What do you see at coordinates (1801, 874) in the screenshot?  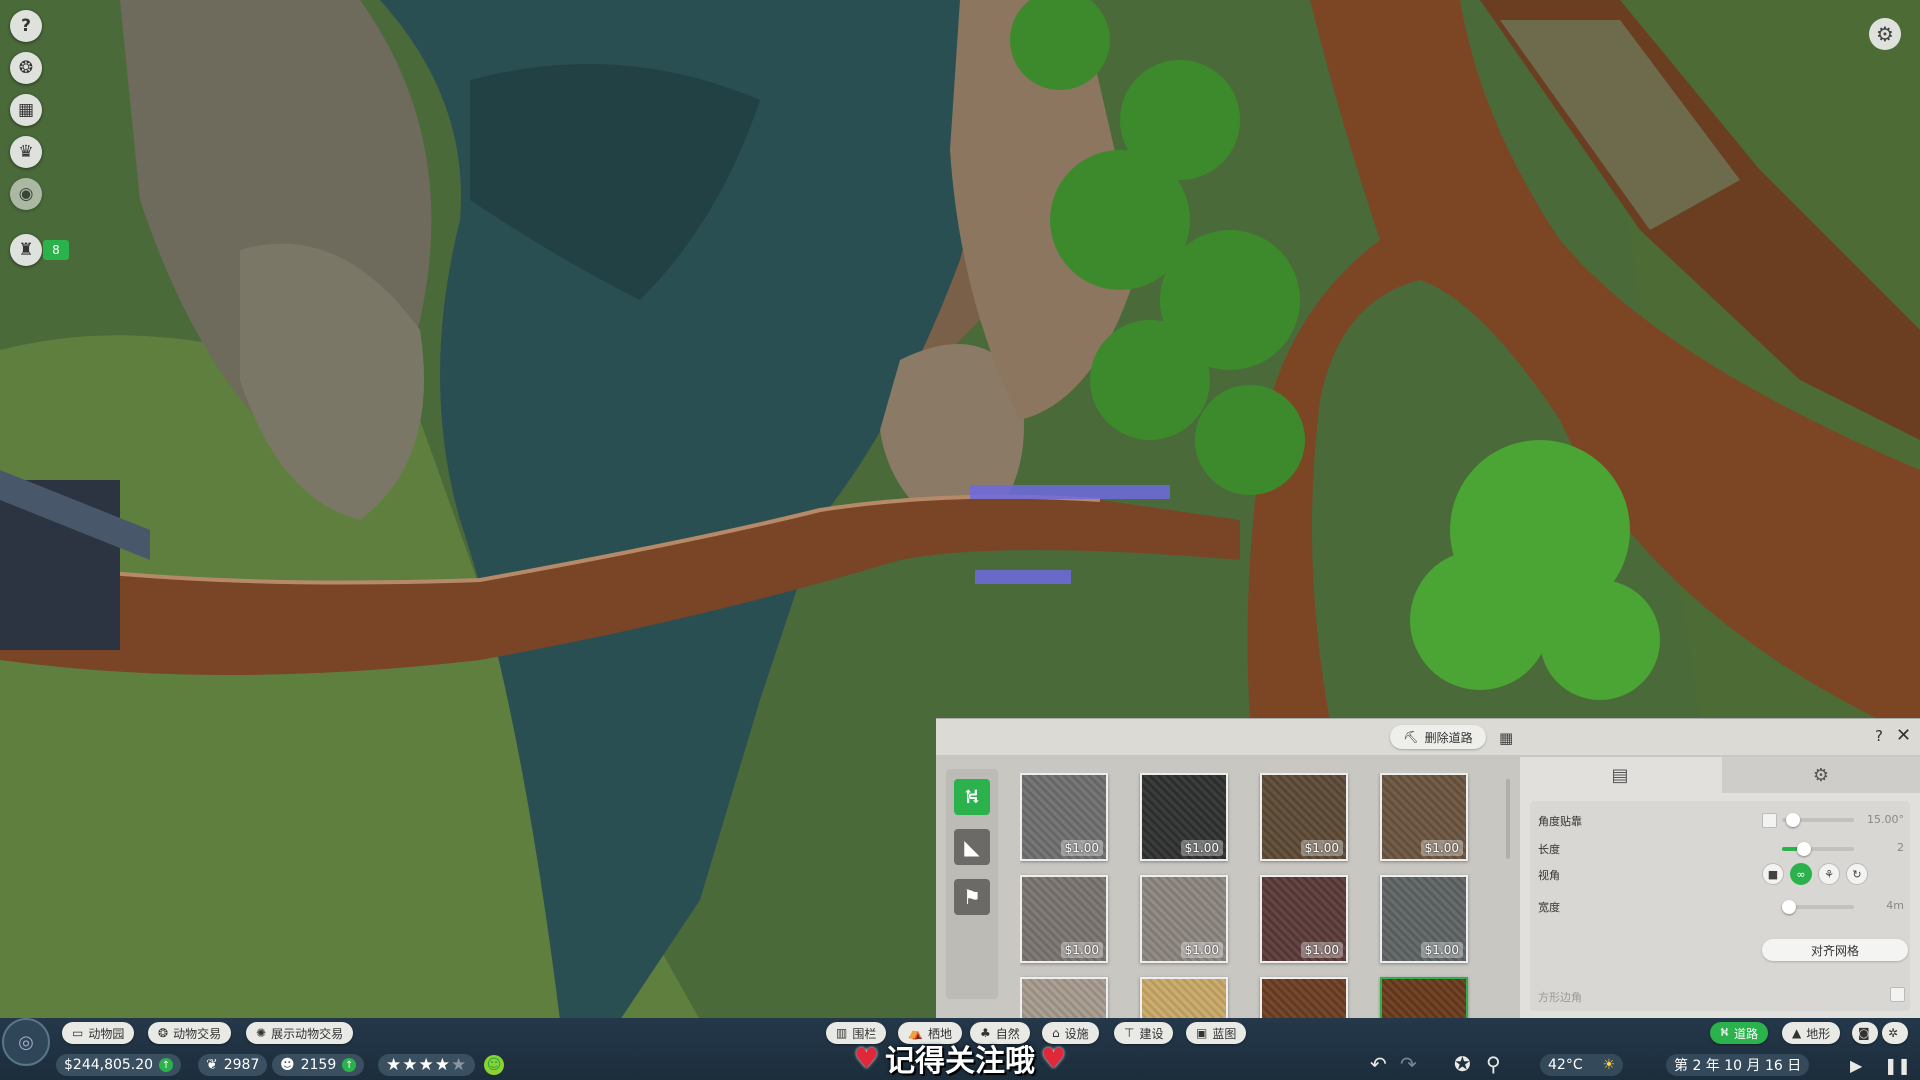 I see `link-icon: ∞` at bounding box center [1801, 874].